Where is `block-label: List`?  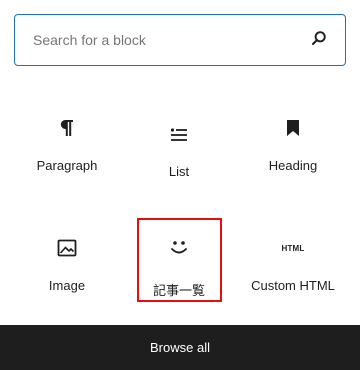
block-label: List is located at coordinates (179, 171).